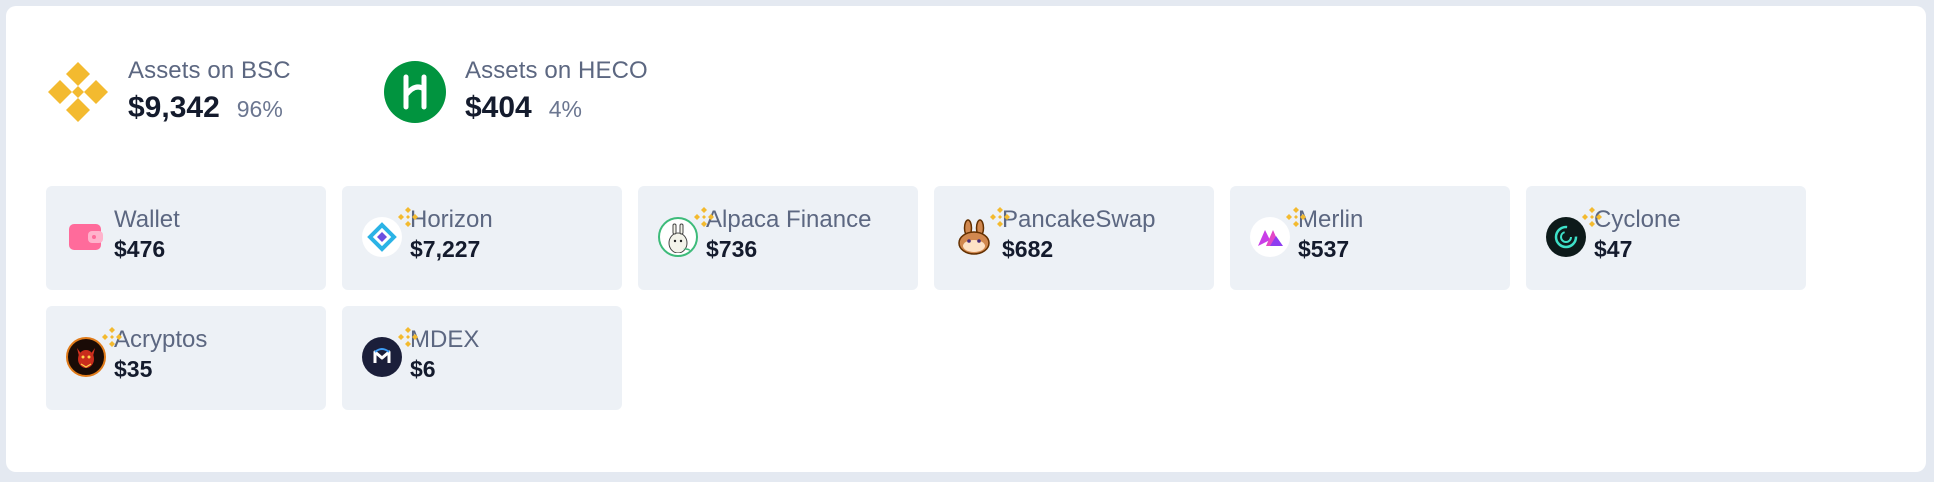 The image size is (1934, 482). What do you see at coordinates (209, 70) in the screenshot?
I see `chain-title: Assets on BSC` at bounding box center [209, 70].